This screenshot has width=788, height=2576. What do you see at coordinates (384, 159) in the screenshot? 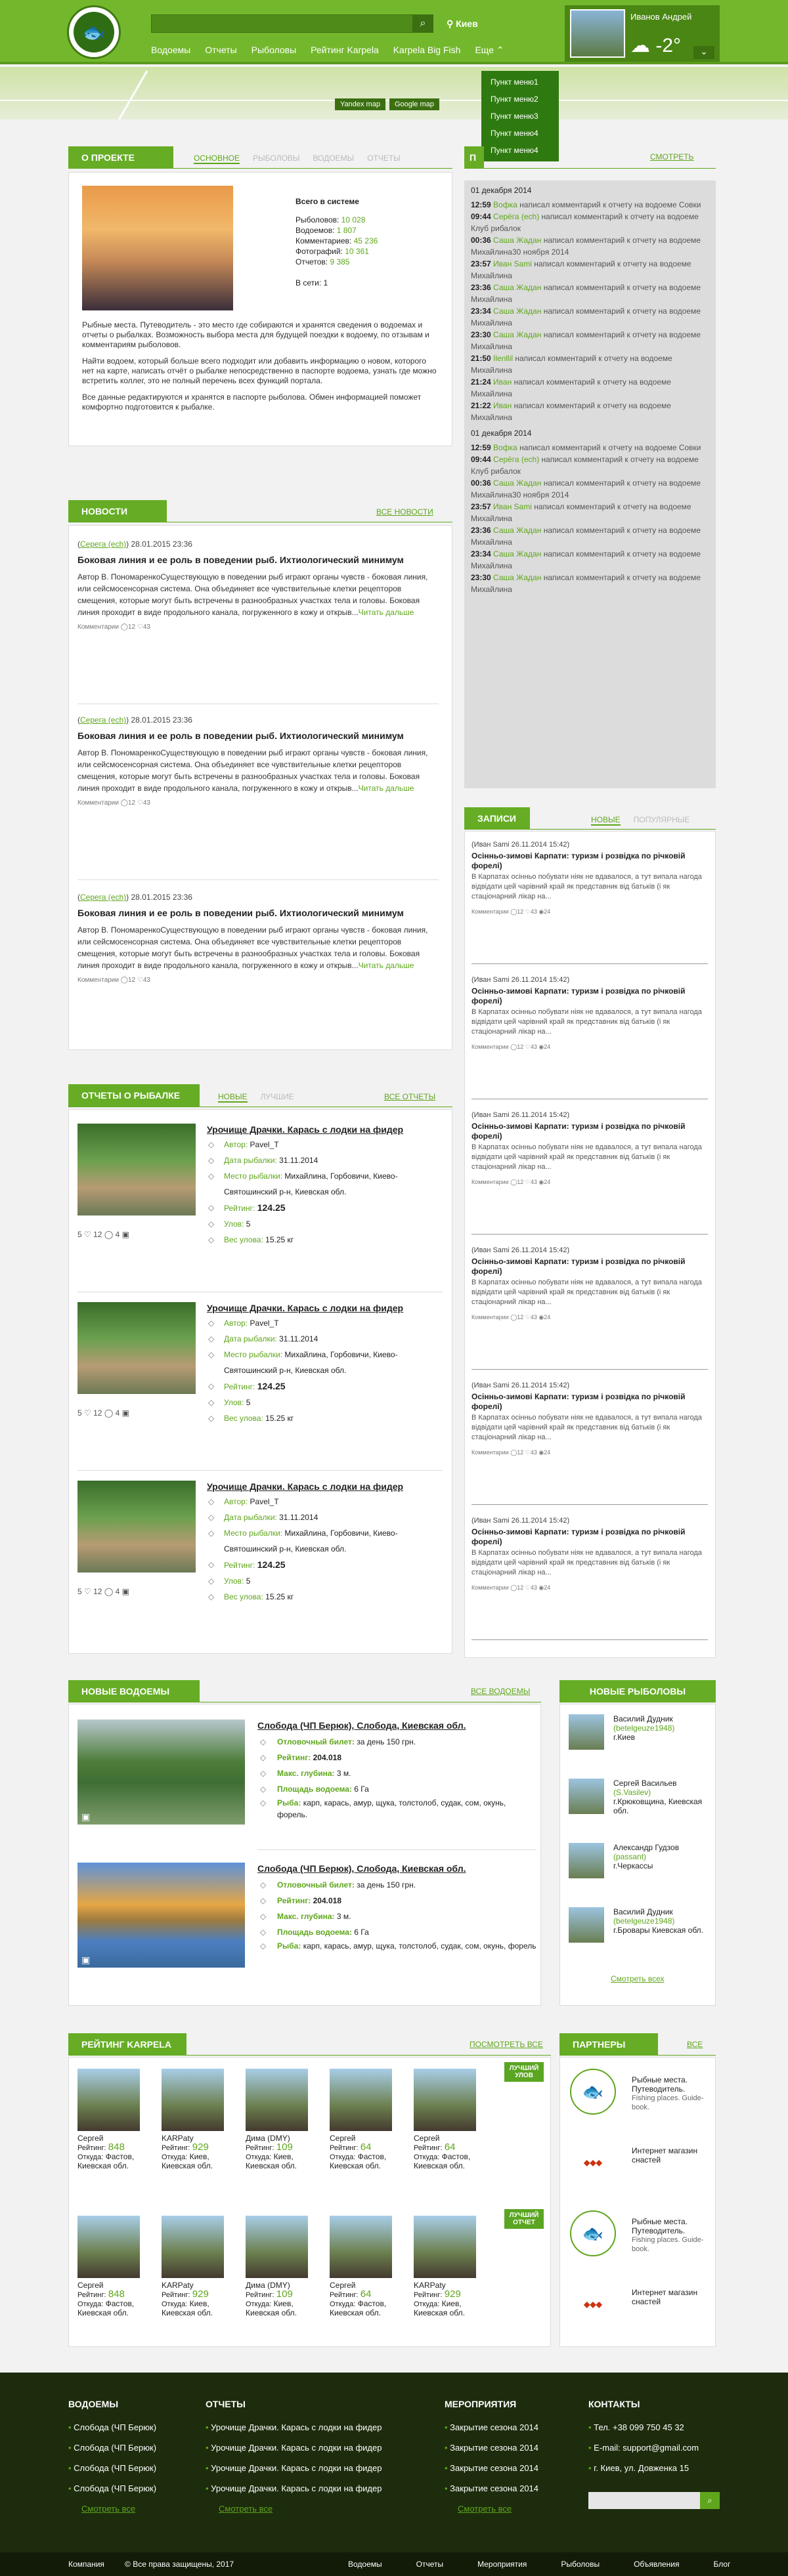
I see `tab-reports: Отчеты` at bounding box center [384, 159].